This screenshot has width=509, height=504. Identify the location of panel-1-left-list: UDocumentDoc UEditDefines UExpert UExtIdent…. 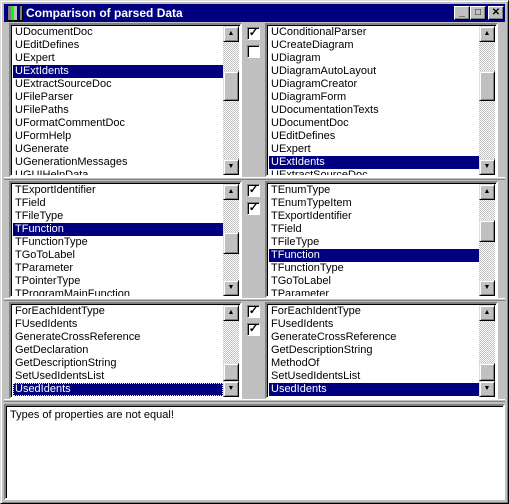
(125, 100).